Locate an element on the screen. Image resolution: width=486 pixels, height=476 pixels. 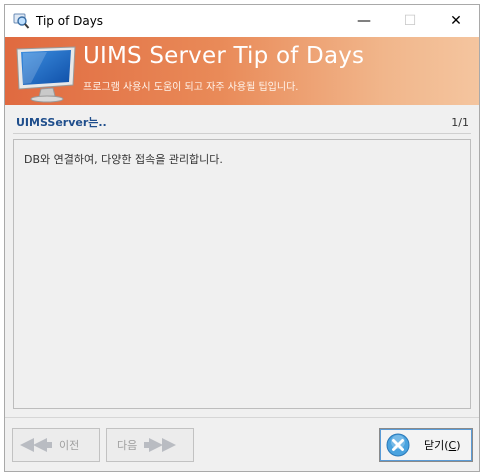
banner-subtitle: 프로그램 사용시 도움이 되고 자주 사용될 팁입니다. is located at coordinates (191, 87).